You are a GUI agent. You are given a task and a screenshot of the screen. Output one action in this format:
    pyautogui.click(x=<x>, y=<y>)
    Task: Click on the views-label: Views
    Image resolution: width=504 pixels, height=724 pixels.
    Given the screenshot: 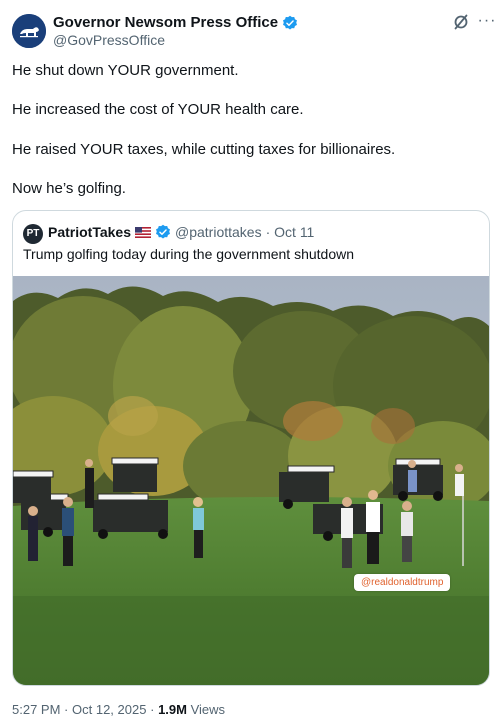 What is the action you would take?
    pyautogui.click(x=208, y=709)
    